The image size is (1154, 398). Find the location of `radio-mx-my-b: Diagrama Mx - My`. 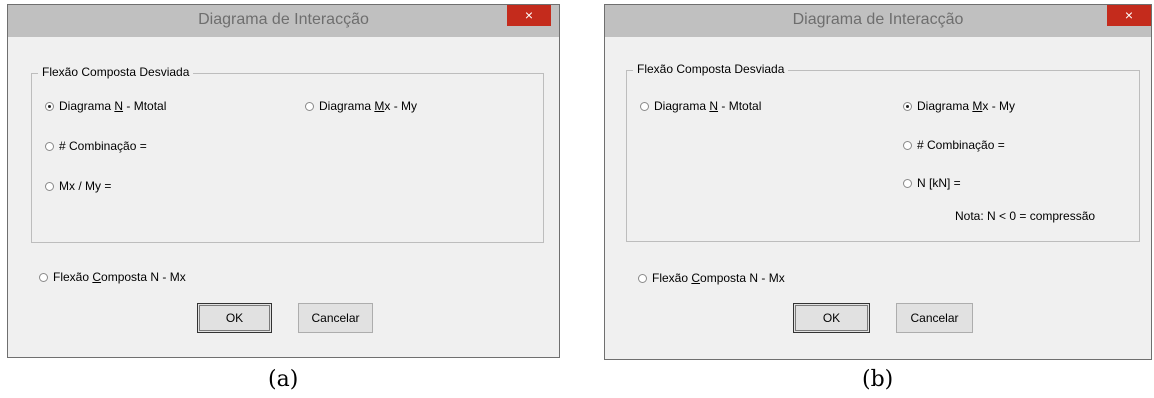

radio-mx-my-b: Diagrama Mx - My is located at coordinates (959, 106).